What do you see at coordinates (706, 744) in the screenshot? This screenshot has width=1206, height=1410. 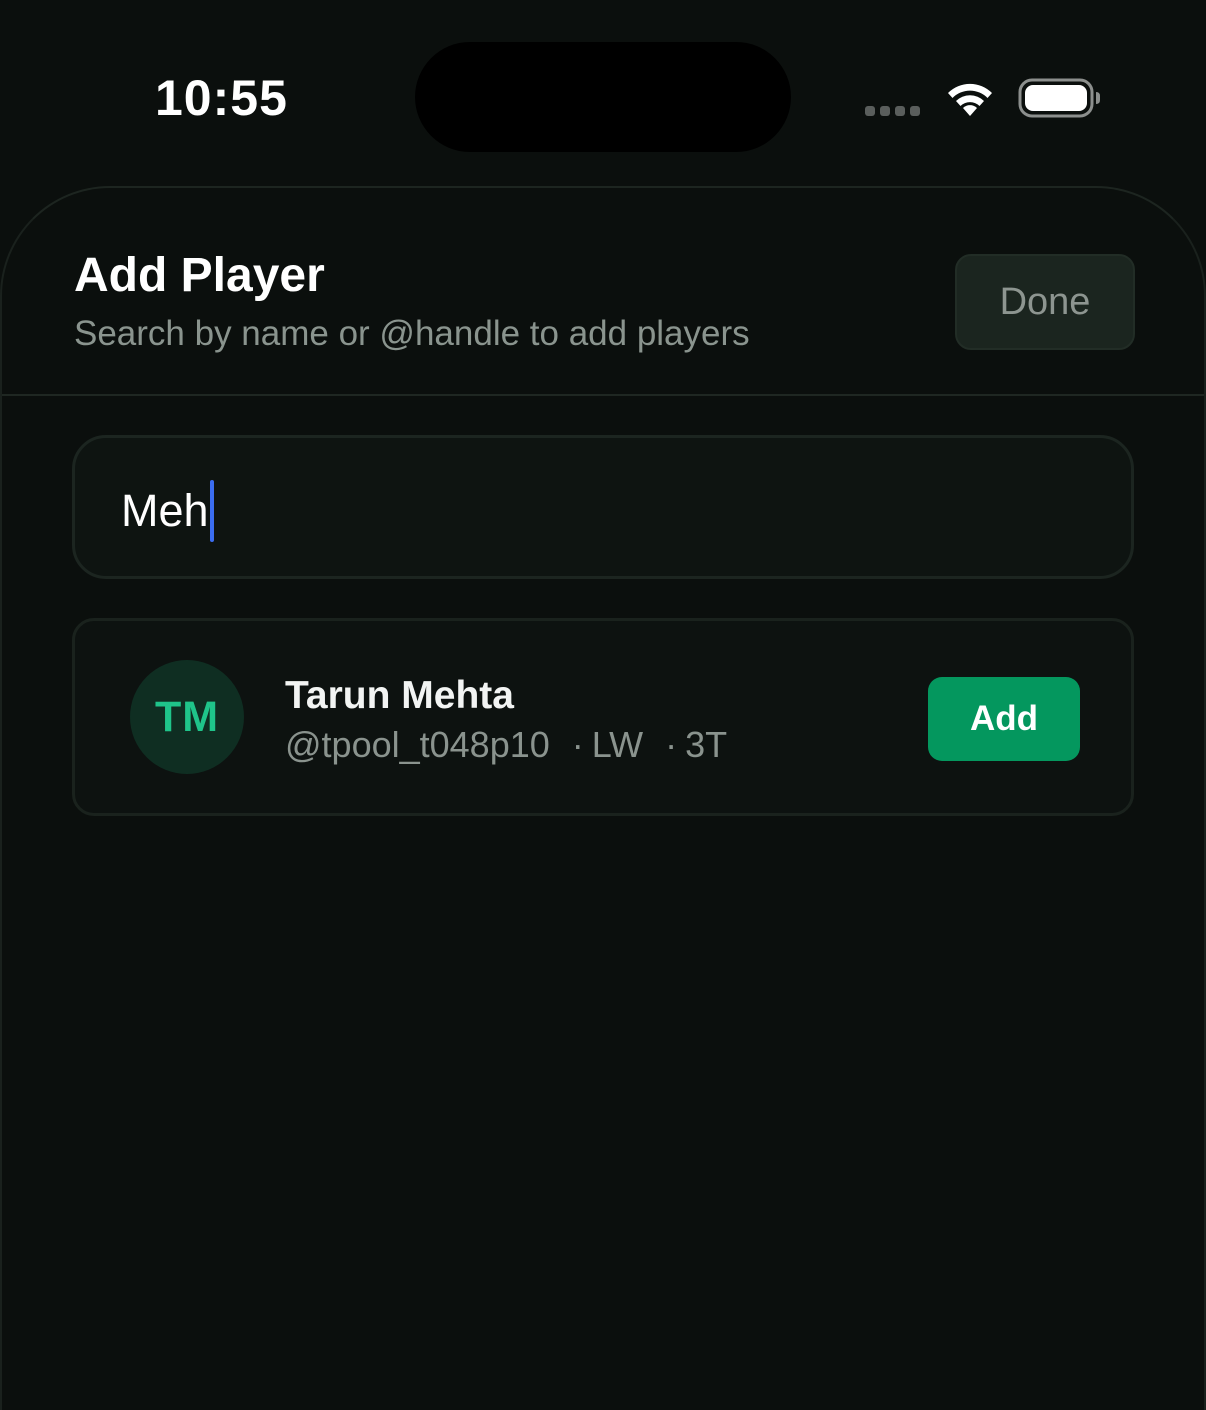 I see `player-tier: 3T` at bounding box center [706, 744].